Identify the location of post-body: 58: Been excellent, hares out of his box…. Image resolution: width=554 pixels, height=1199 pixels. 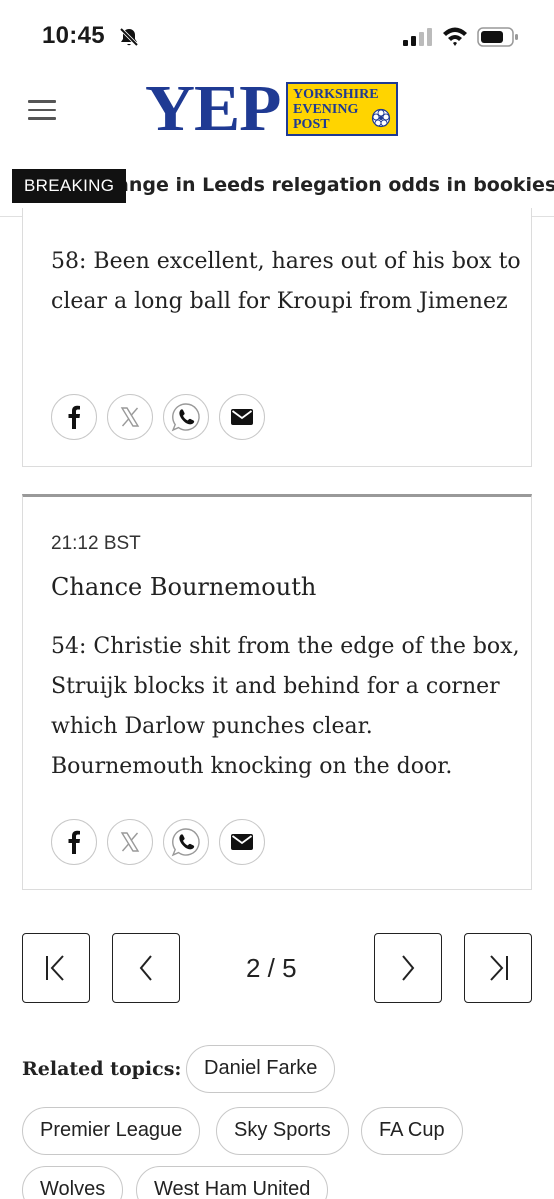
(286, 281).